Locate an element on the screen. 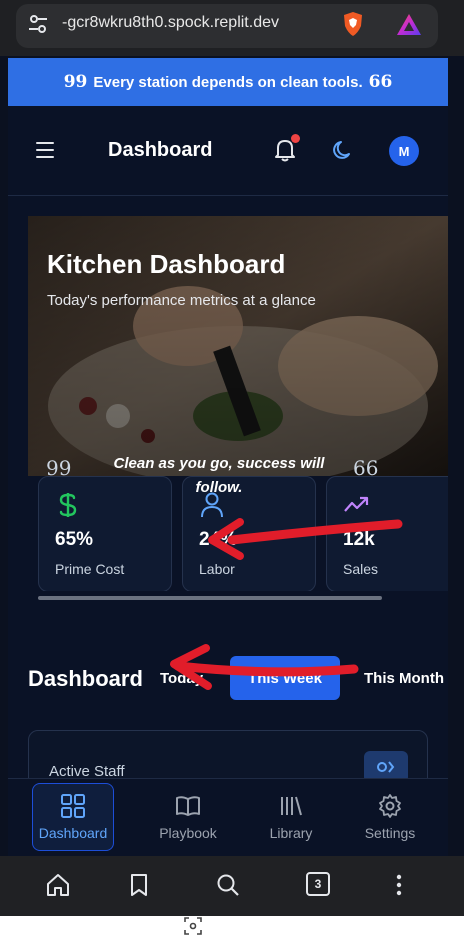 The image size is (464, 944). dollar-icon is located at coordinates (68, 505).